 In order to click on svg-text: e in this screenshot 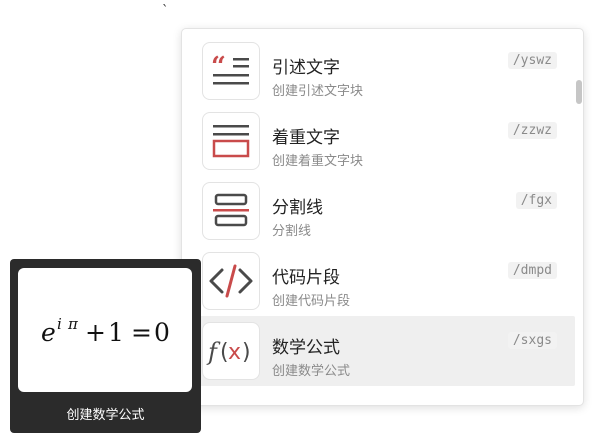, I will do `click(48, 332)`.